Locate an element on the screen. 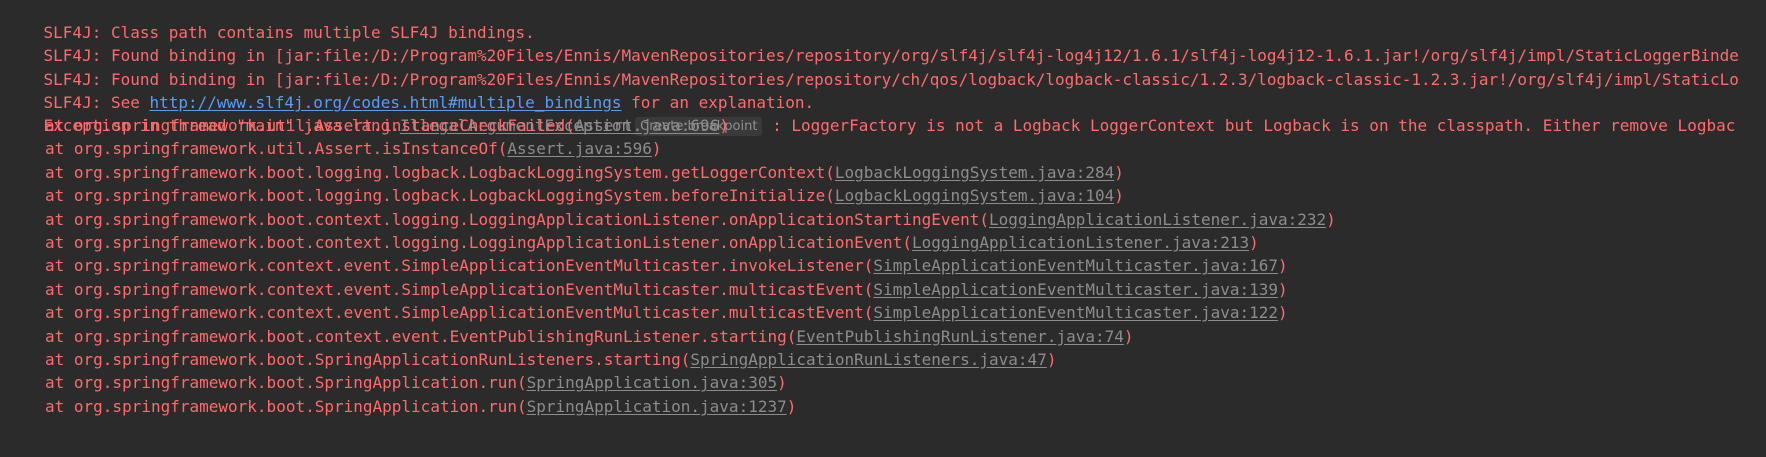 This screenshot has height=457, width=1766. source-file-link: EventPublishingRunListener.java:74 is located at coordinates (960, 336).